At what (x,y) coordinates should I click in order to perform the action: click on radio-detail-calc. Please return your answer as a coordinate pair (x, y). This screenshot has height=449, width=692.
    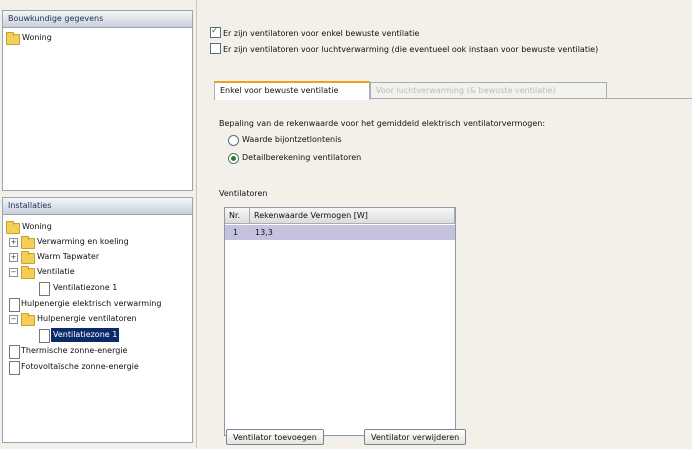
    Looking at the image, I should click on (233, 158).